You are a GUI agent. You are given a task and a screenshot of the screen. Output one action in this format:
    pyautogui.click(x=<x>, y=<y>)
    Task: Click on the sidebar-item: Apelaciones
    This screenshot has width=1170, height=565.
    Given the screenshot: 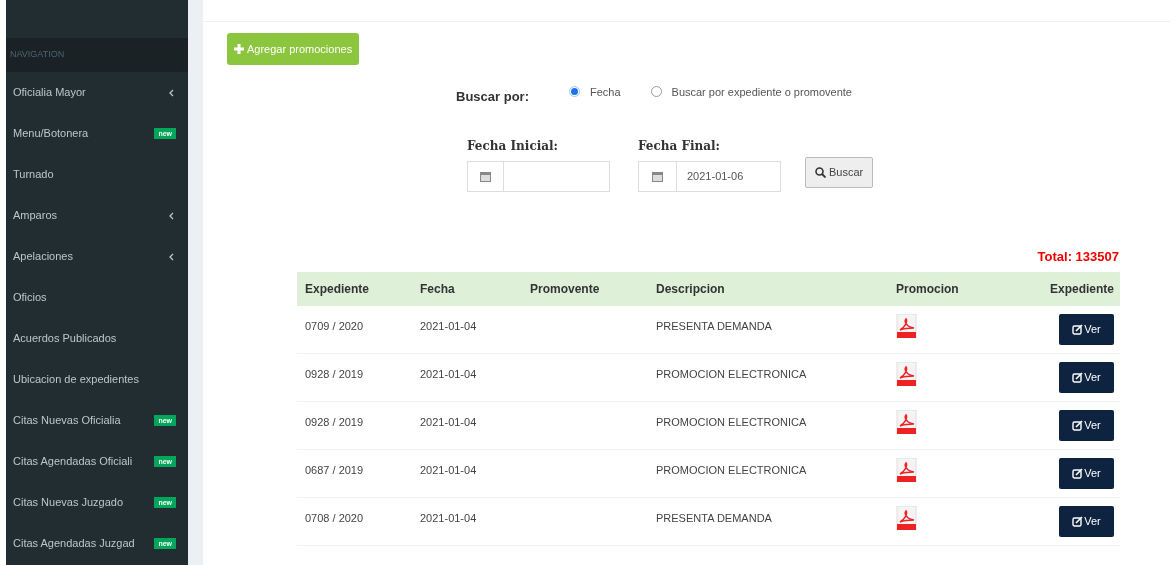 What is the action you would take?
    pyautogui.click(x=97, y=256)
    